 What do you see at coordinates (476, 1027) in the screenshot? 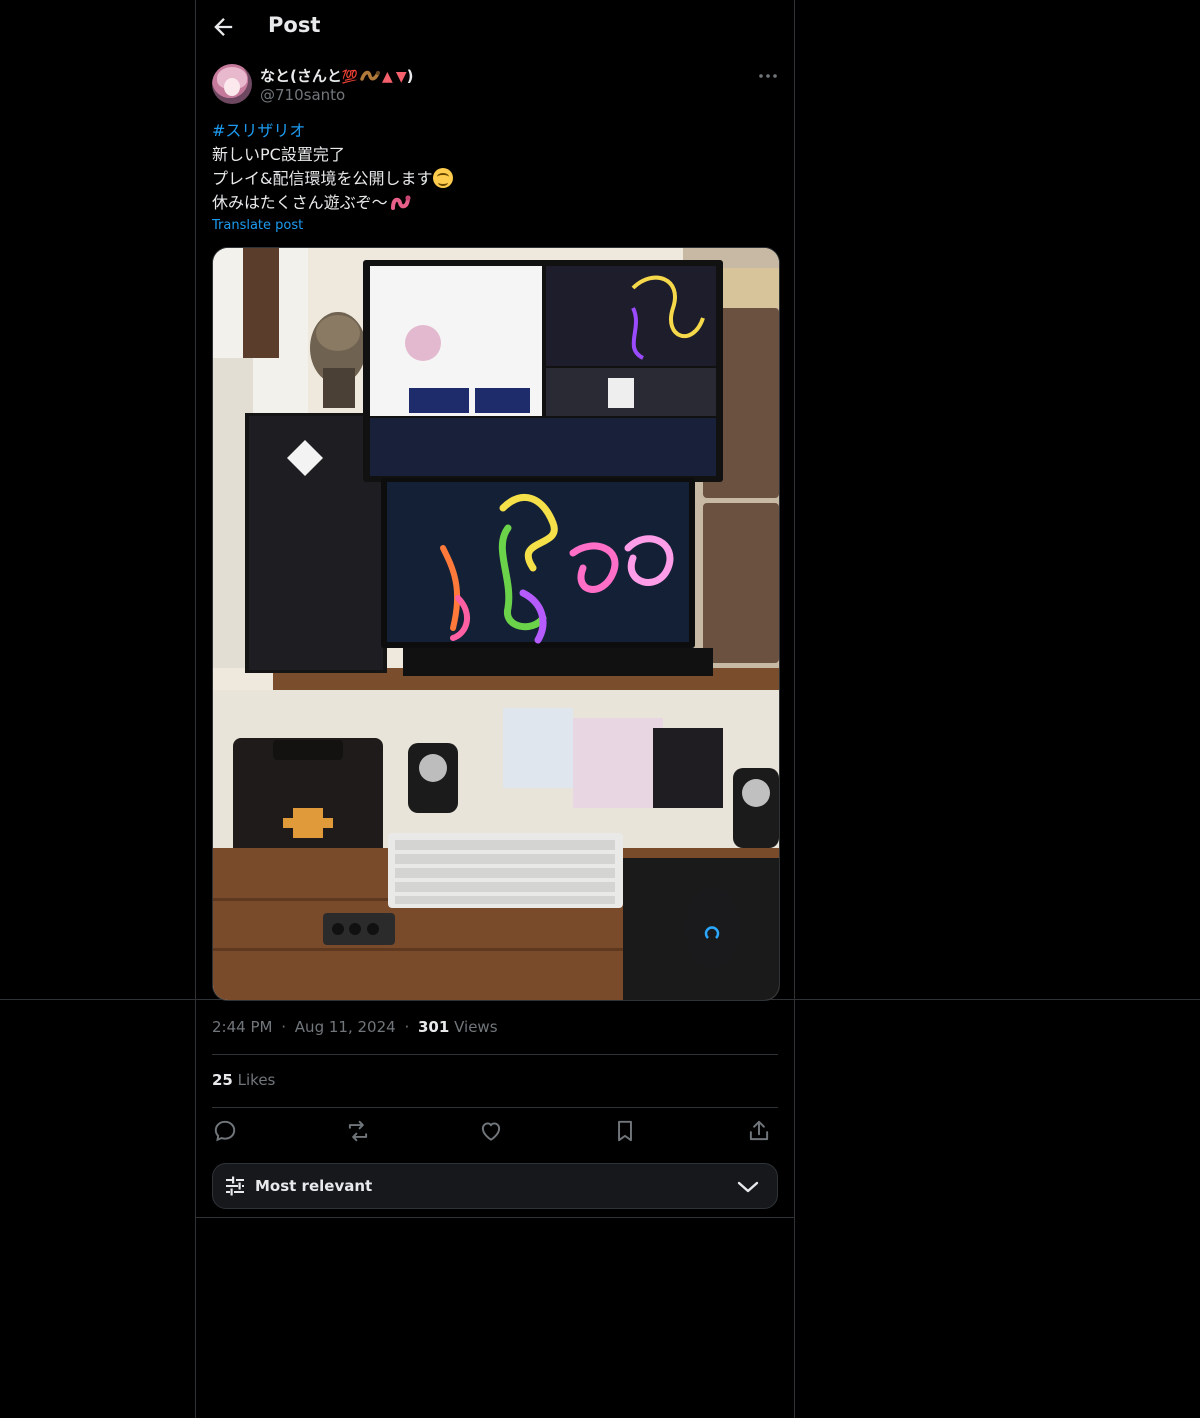
I see `views-label: Views` at bounding box center [476, 1027].